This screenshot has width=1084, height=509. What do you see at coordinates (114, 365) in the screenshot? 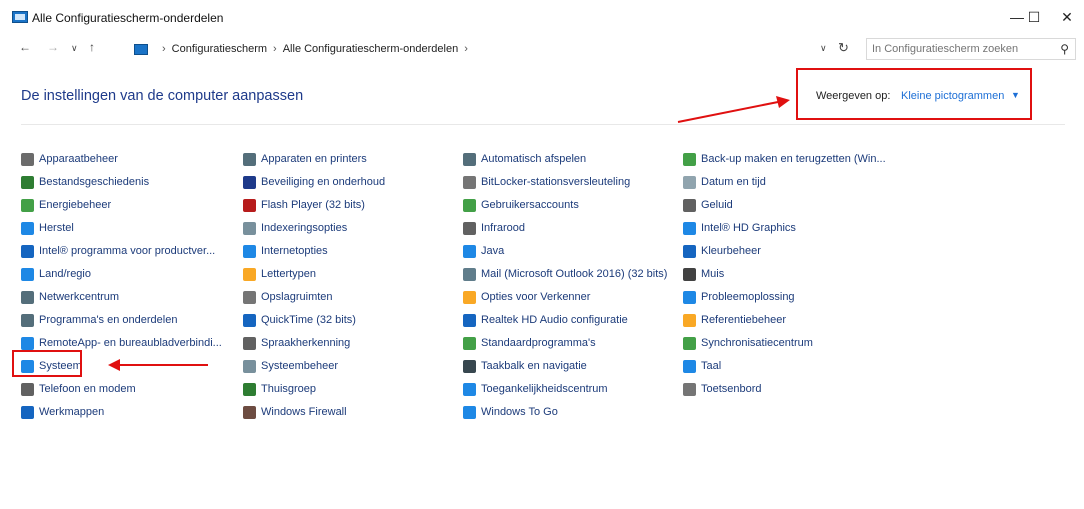
I see `arrow-head-systeem` at bounding box center [114, 365].